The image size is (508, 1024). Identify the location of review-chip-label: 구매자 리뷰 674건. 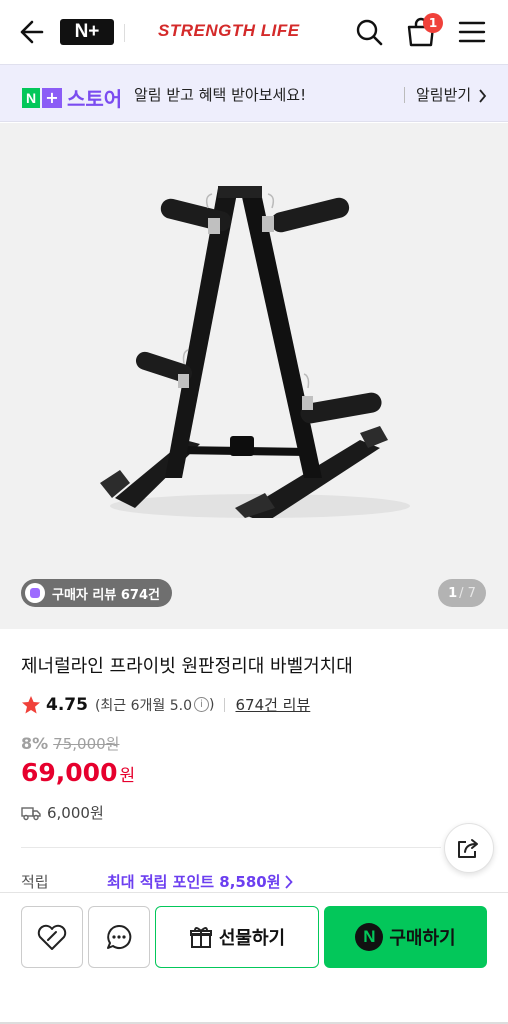
(106, 595).